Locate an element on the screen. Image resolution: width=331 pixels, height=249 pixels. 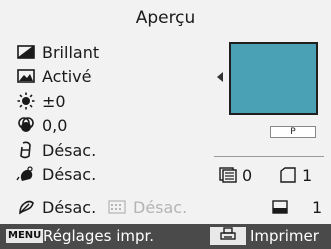
date-print-value: Désac. is located at coordinates (160, 207).